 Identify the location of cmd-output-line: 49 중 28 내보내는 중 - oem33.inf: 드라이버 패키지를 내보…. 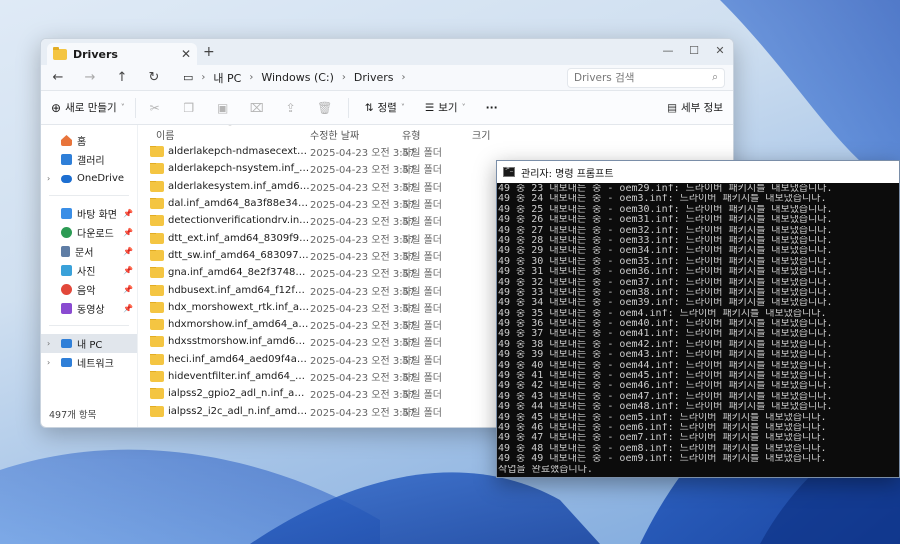
(698, 241).